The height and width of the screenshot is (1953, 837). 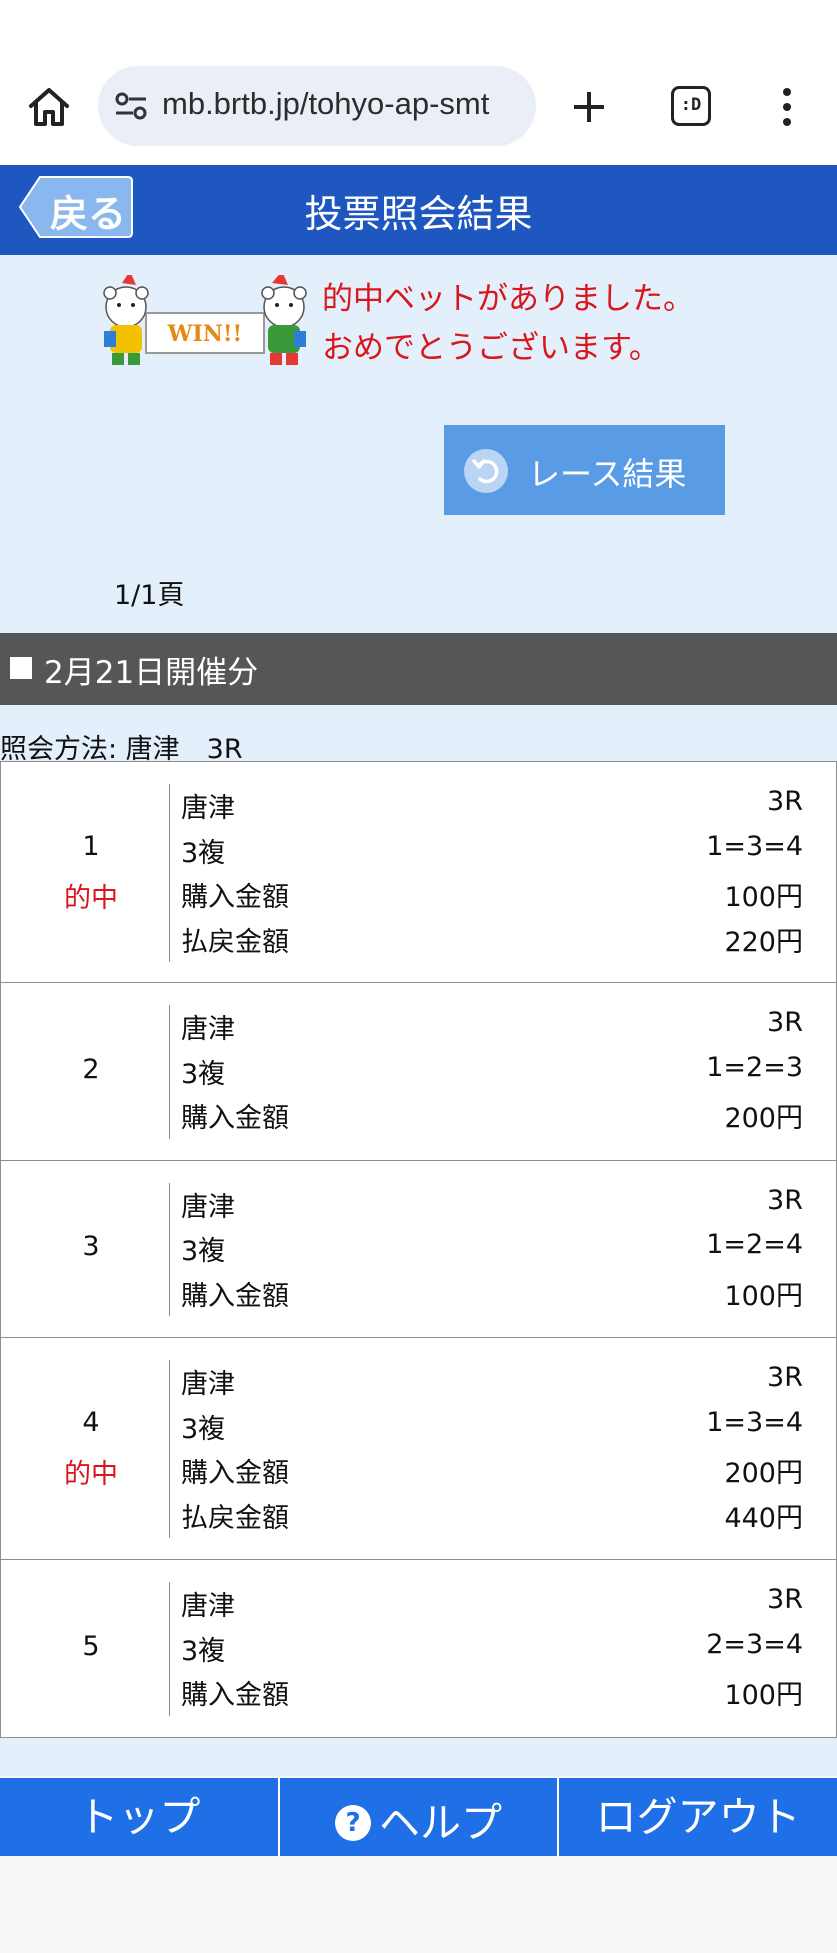 What do you see at coordinates (754, 1644) in the screenshot?
I see `bet-field-value: 2=3=4` at bounding box center [754, 1644].